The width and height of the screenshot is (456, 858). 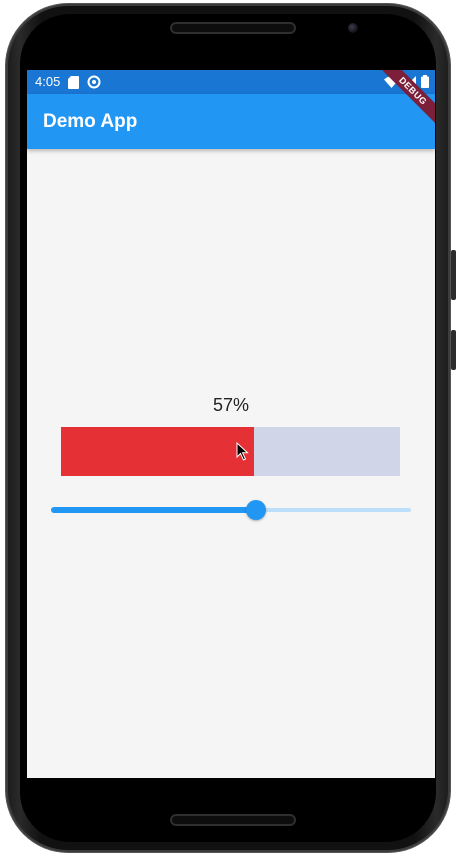 I want to click on volume-button, so click(x=453, y=275).